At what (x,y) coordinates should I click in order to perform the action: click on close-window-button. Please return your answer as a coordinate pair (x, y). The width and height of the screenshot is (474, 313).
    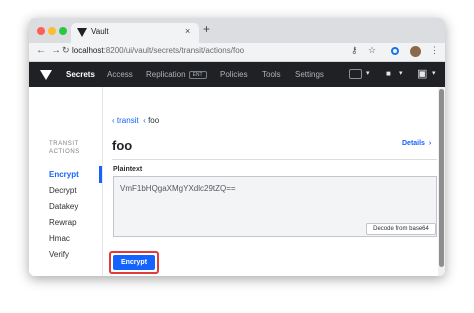
    Looking at the image, I should click on (41, 31).